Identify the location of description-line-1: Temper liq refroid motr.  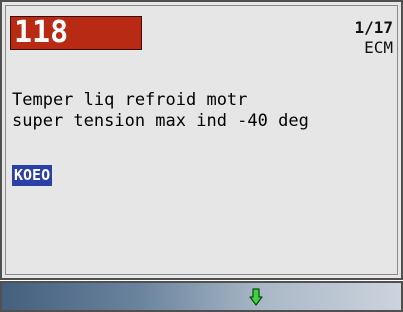
(130, 100).